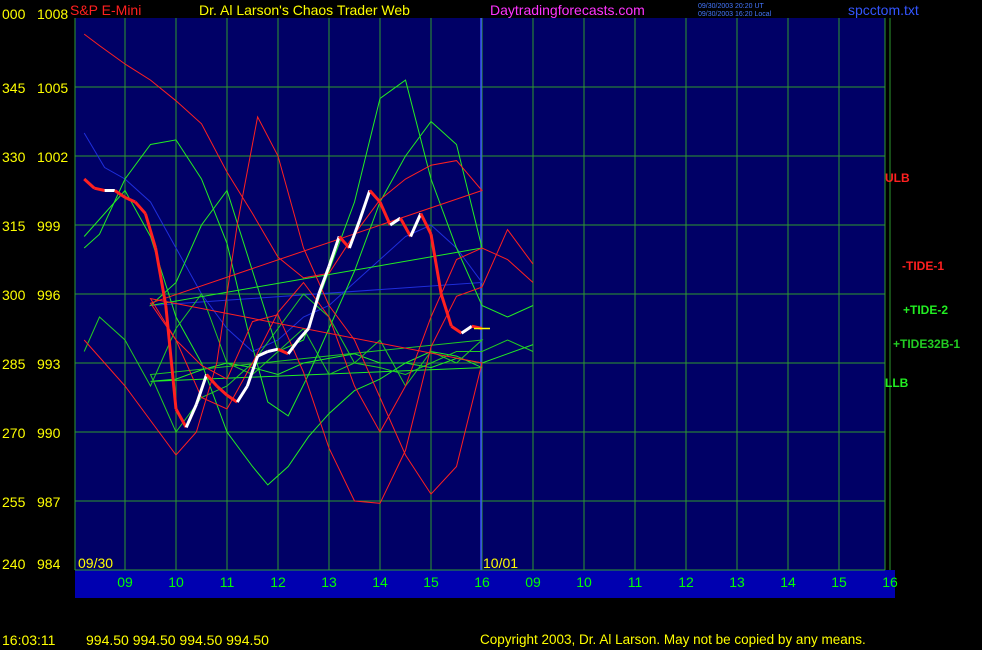 This screenshot has width=982, height=650. Describe the element at coordinates (567, 10) in the screenshot. I see `header-site: Daytradingforecasts.com` at that location.